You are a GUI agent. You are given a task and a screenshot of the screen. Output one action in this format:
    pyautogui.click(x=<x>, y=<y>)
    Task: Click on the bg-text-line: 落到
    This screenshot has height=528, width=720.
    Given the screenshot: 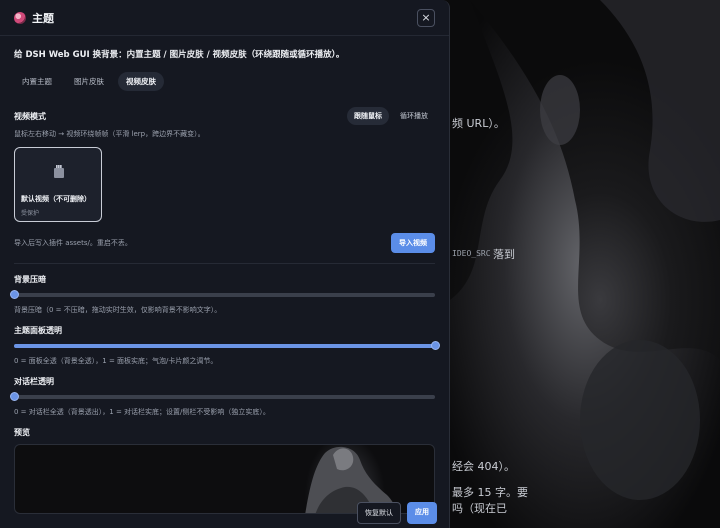 What is the action you would take?
    pyautogui.click(x=504, y=254)
    